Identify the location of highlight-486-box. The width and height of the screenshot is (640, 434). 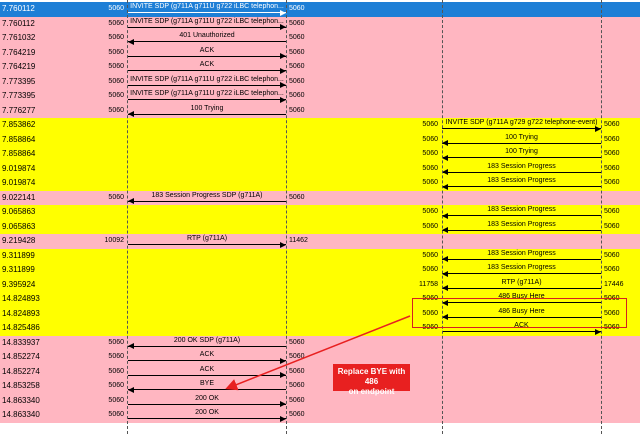
(519, 313).